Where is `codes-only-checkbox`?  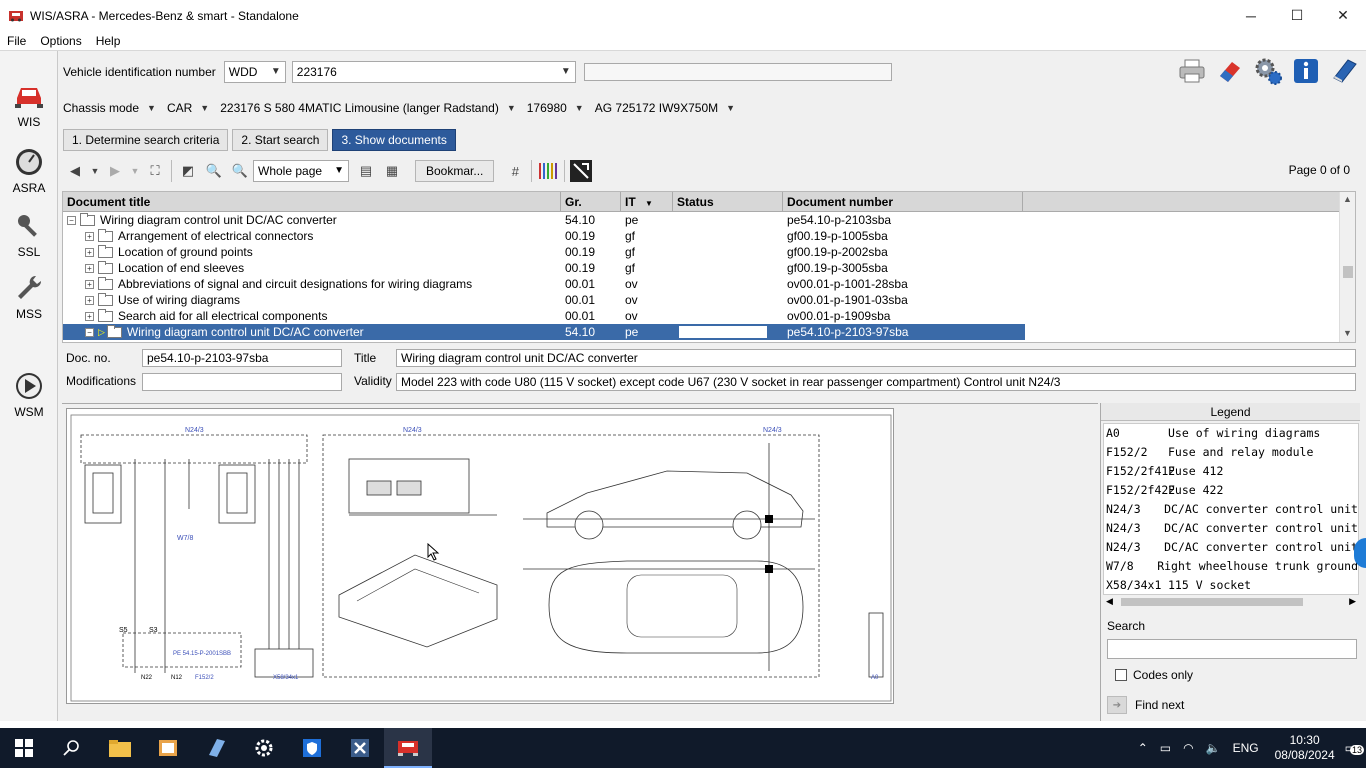 codes-only-checkbox is located at coordinates (1121, 675).